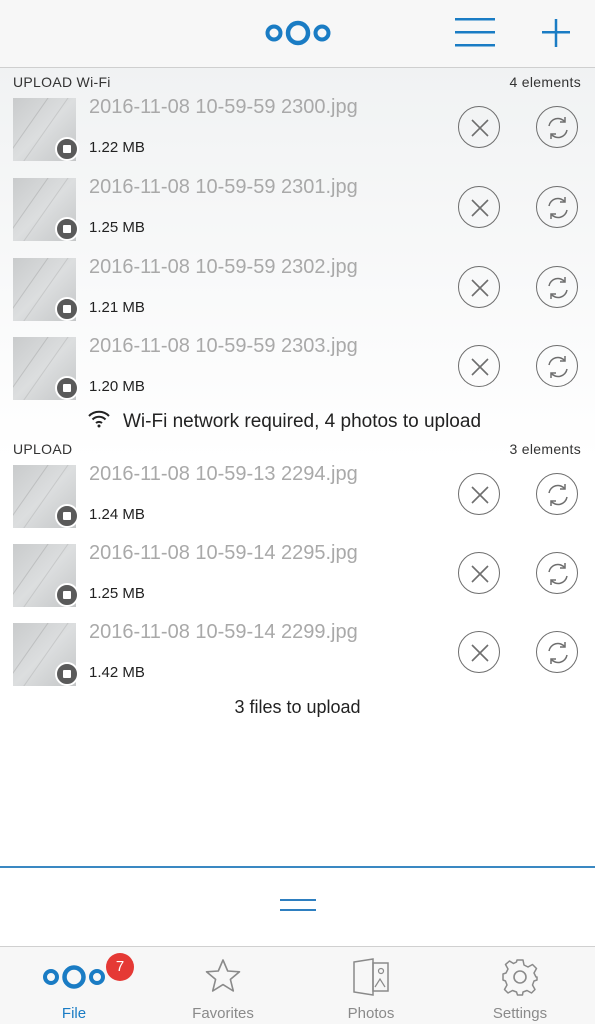 This screenshot has width=595, height=1024. Describe the element at coordinates (223, 632) in the screenshot. I see `file-name: 2016-11-08 10-59-14 2299.jpg` at that location.